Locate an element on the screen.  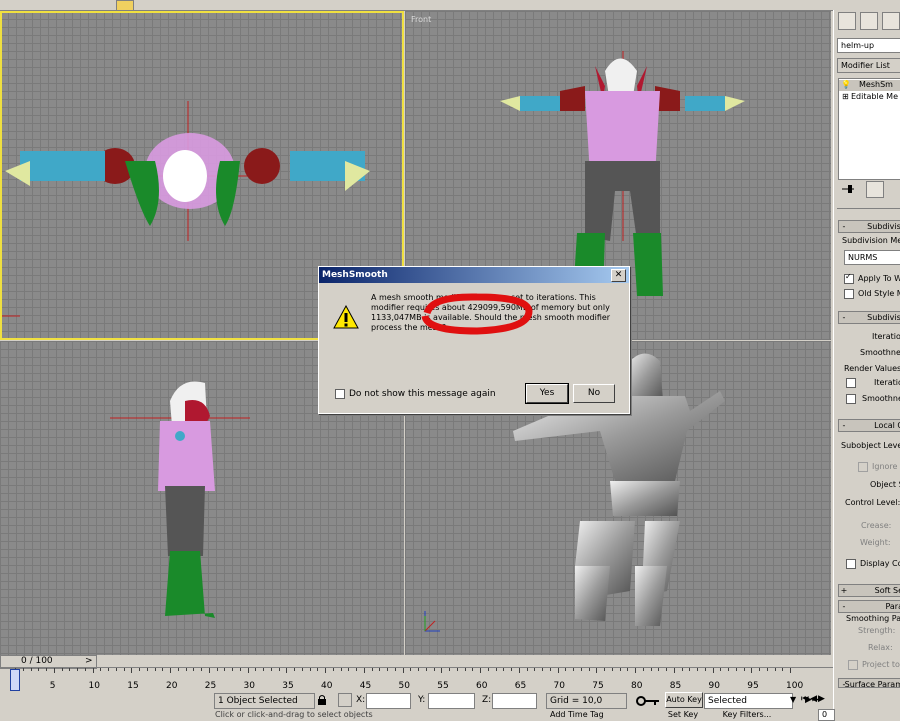
rollout-parameters: -Para is located at coordinates (869, 606).